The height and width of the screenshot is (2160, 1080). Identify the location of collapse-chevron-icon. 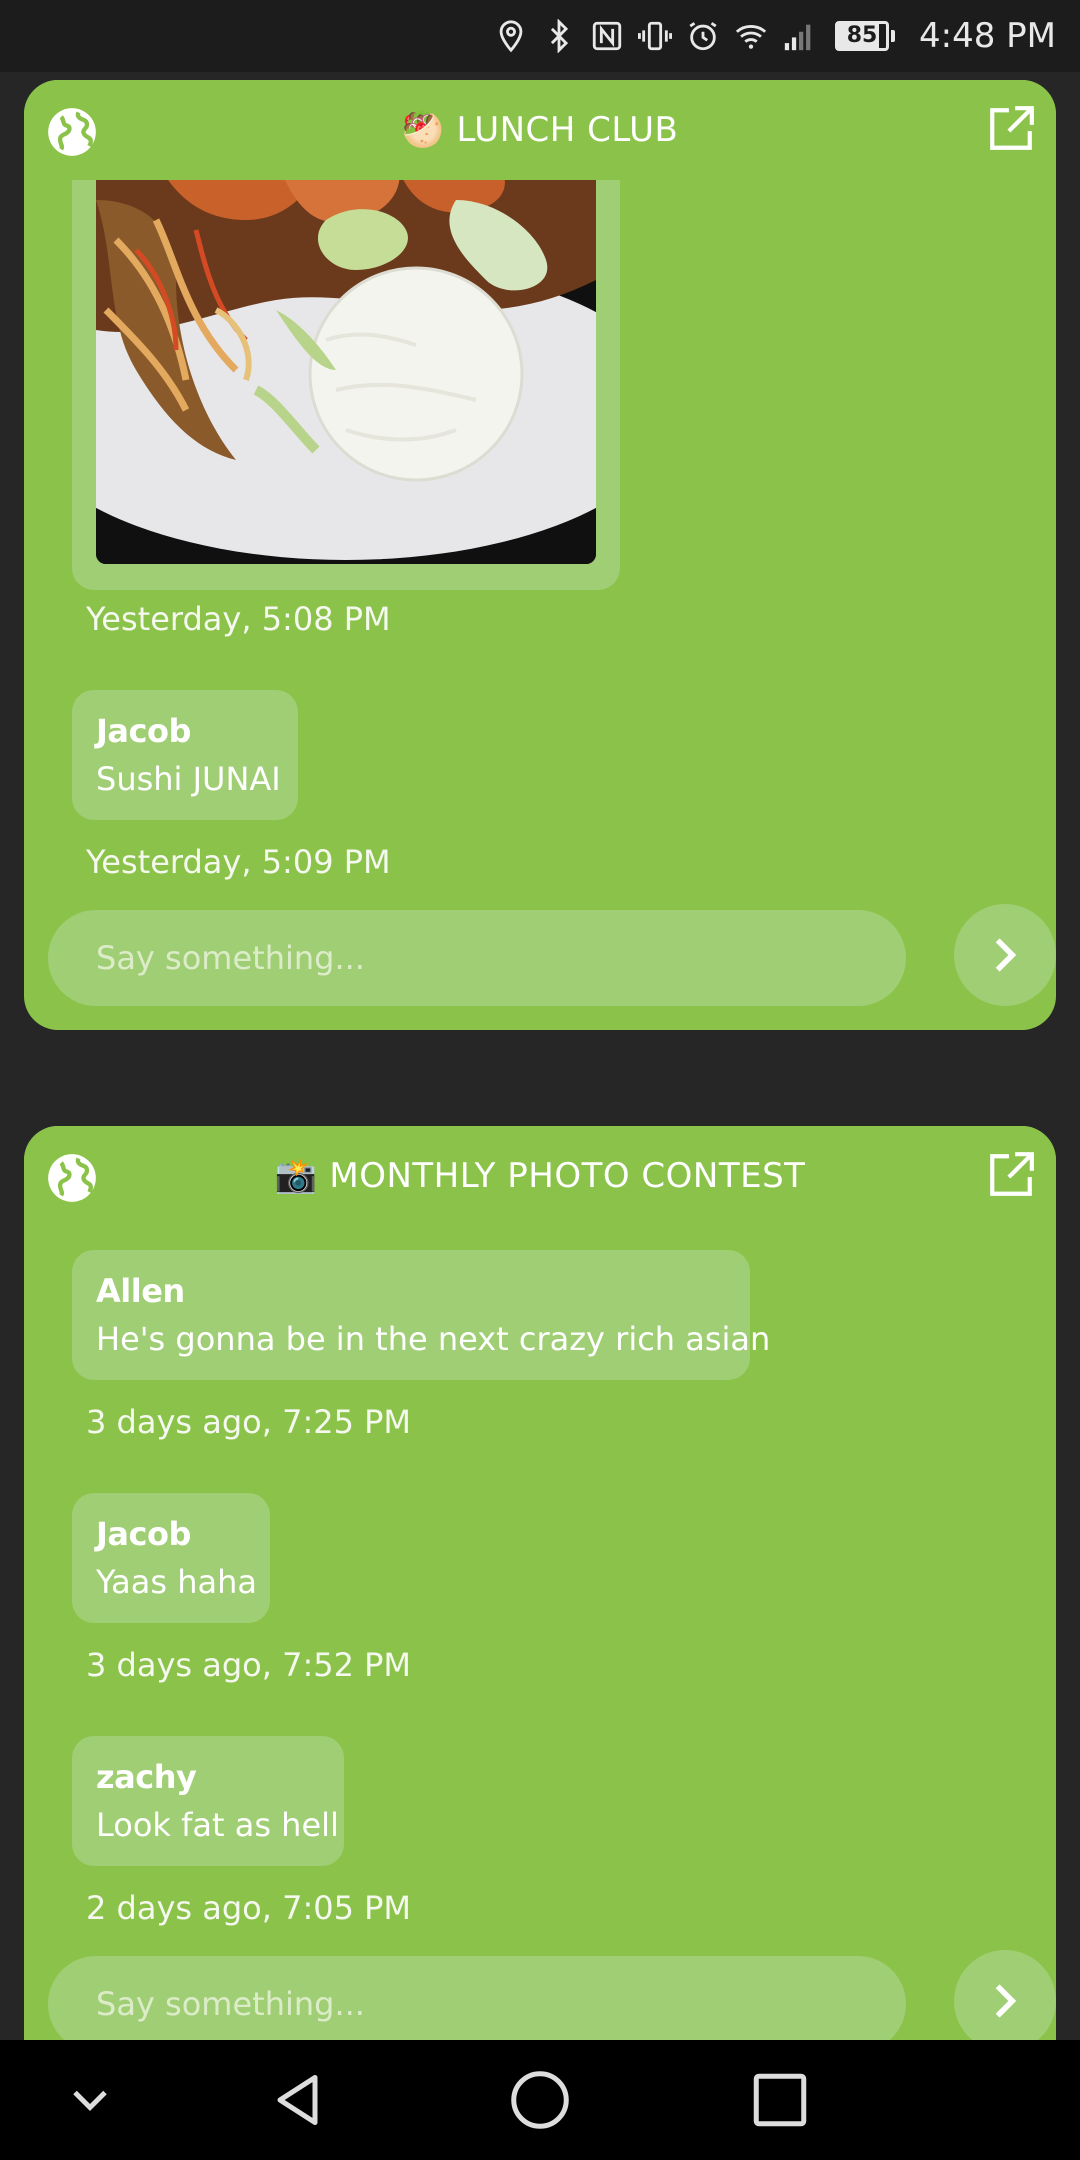
(90, 2100).